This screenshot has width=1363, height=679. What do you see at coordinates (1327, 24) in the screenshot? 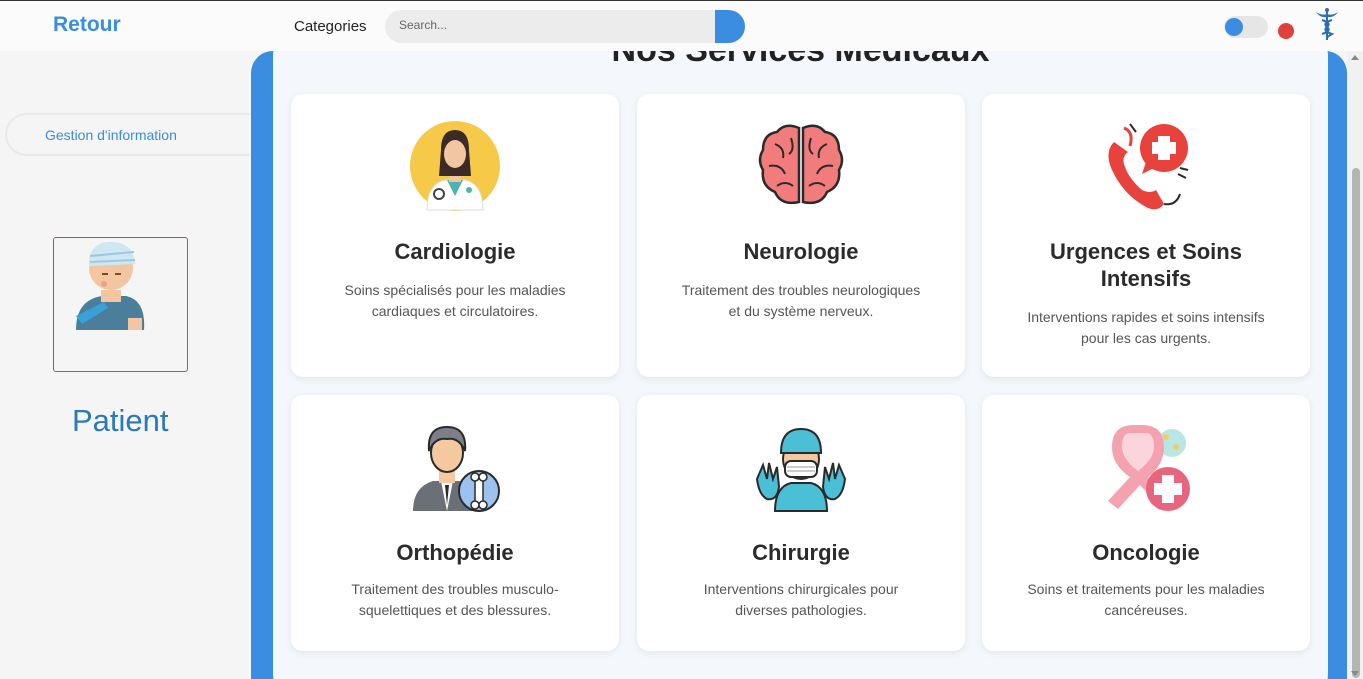
I see `caduceus-icon` at bounding box center [1327, 24].